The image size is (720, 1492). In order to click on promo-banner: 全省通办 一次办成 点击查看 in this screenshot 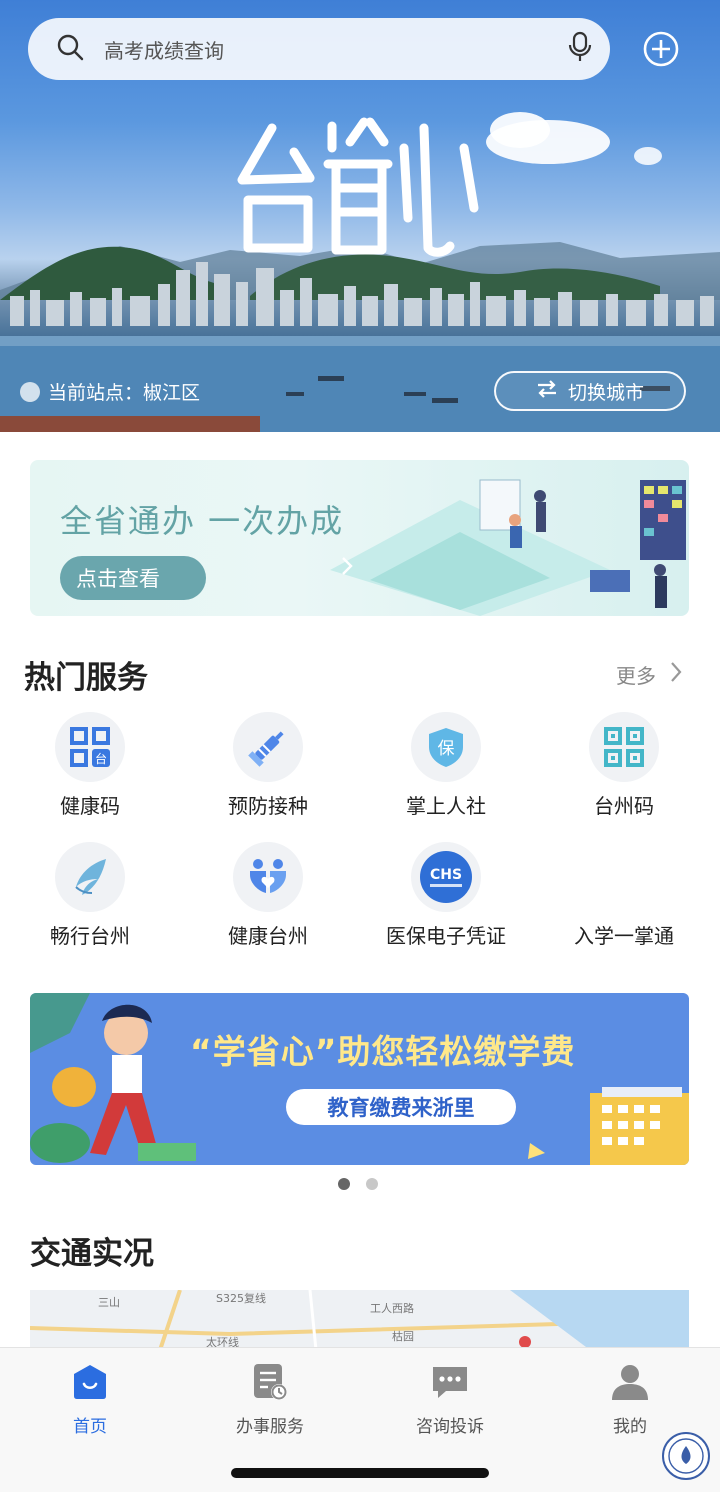, I will do `click(359, 538)`.